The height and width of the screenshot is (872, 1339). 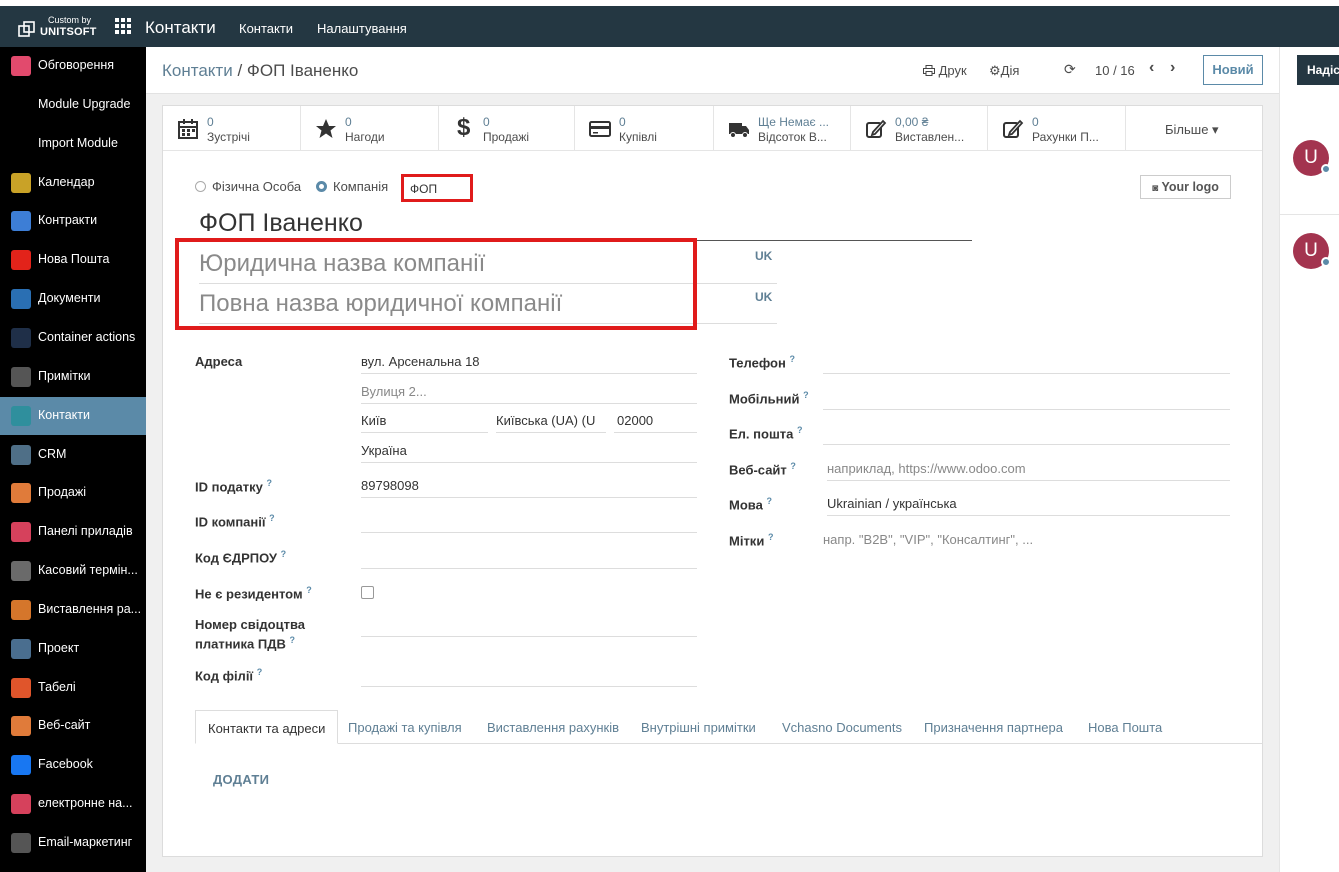 What do you see at coordinates (73, 144) in the screenshot?
I see `sidebar-item: Import Module` at bounding box center [73, 144].